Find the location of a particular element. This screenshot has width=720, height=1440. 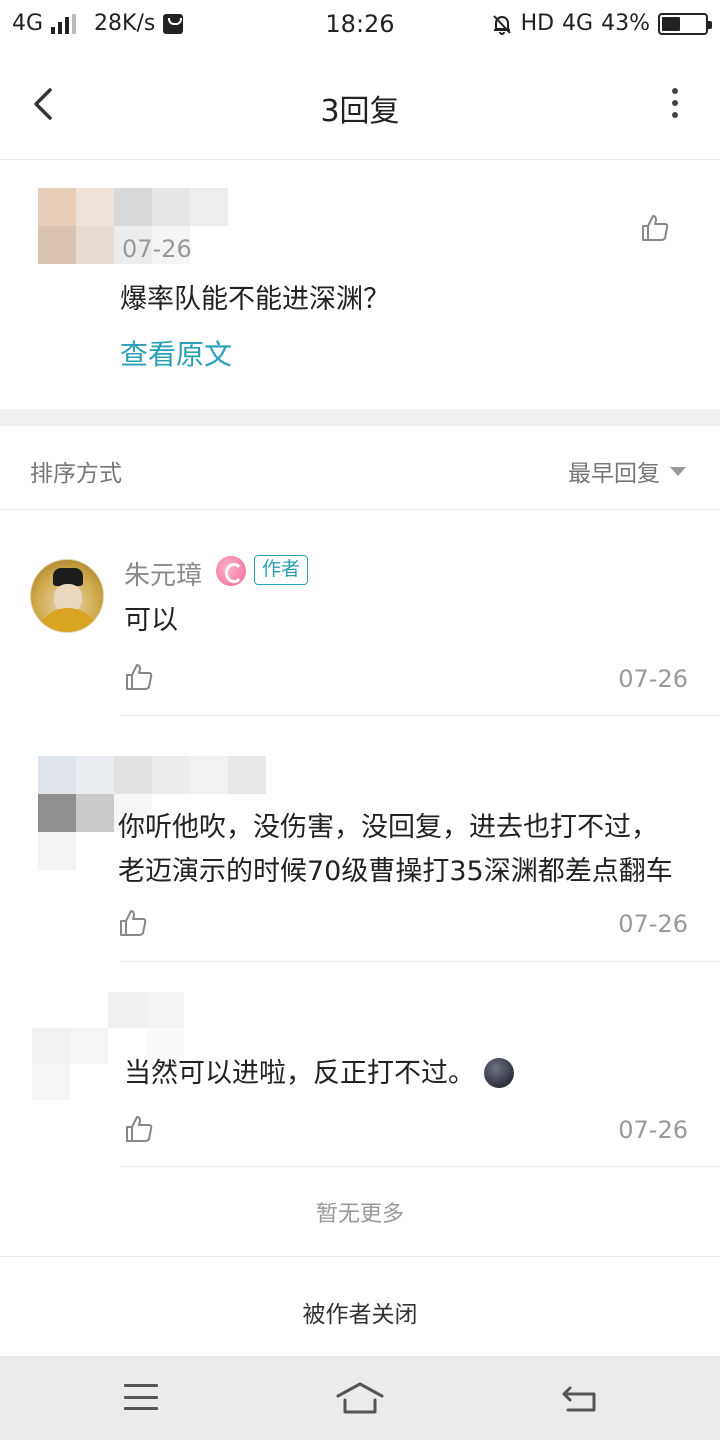

divider is located at coordinates (420, 1166).